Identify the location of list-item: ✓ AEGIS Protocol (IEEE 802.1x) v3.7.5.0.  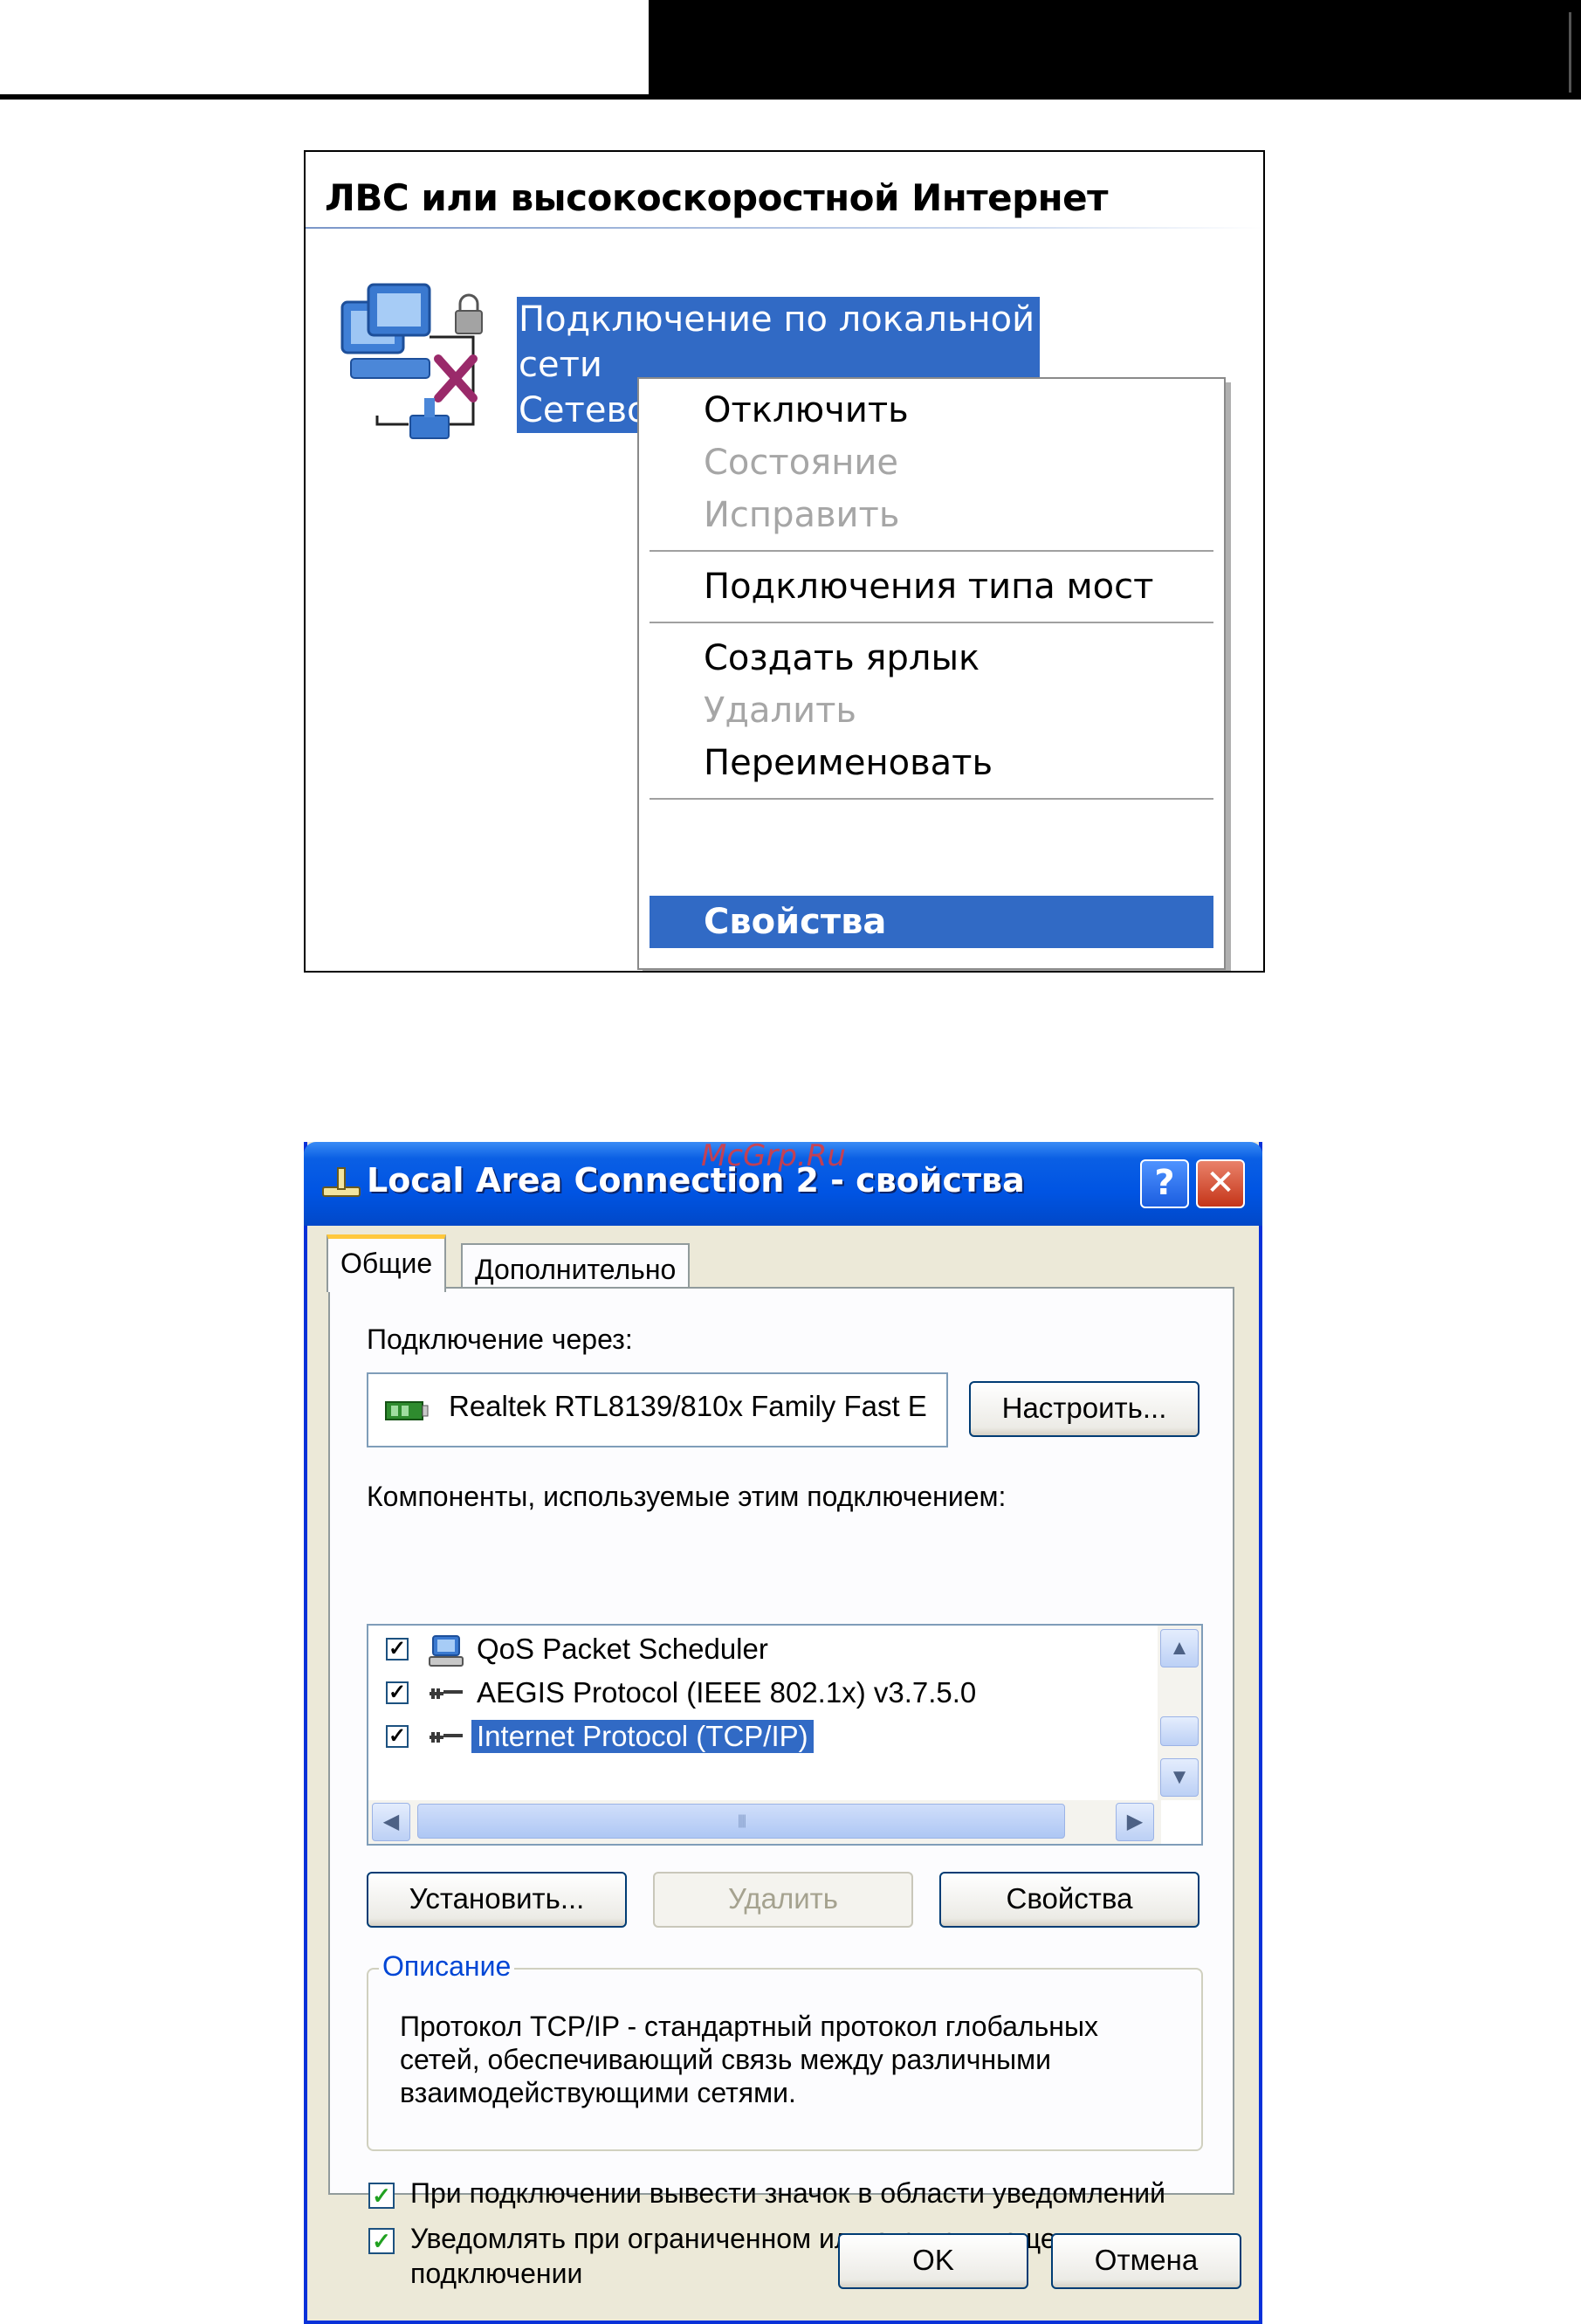
(753, 1695).